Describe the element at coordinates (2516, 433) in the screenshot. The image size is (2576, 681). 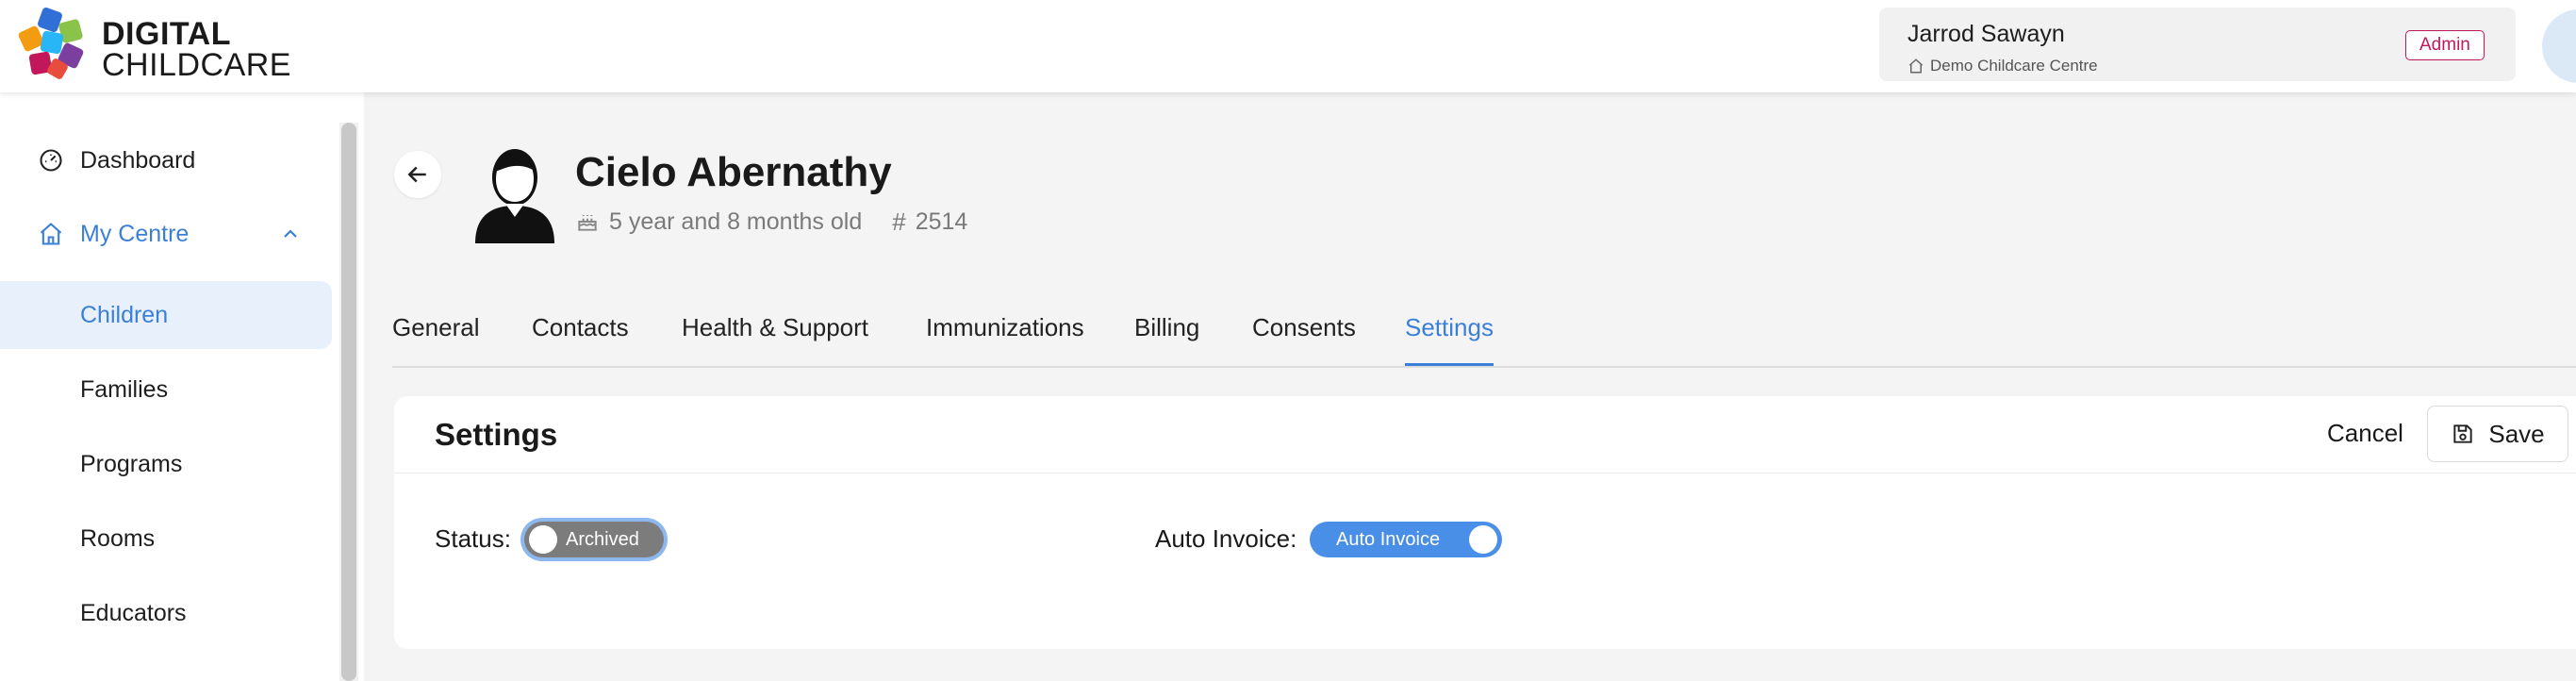
I see `save-button-label: Save` at that location.